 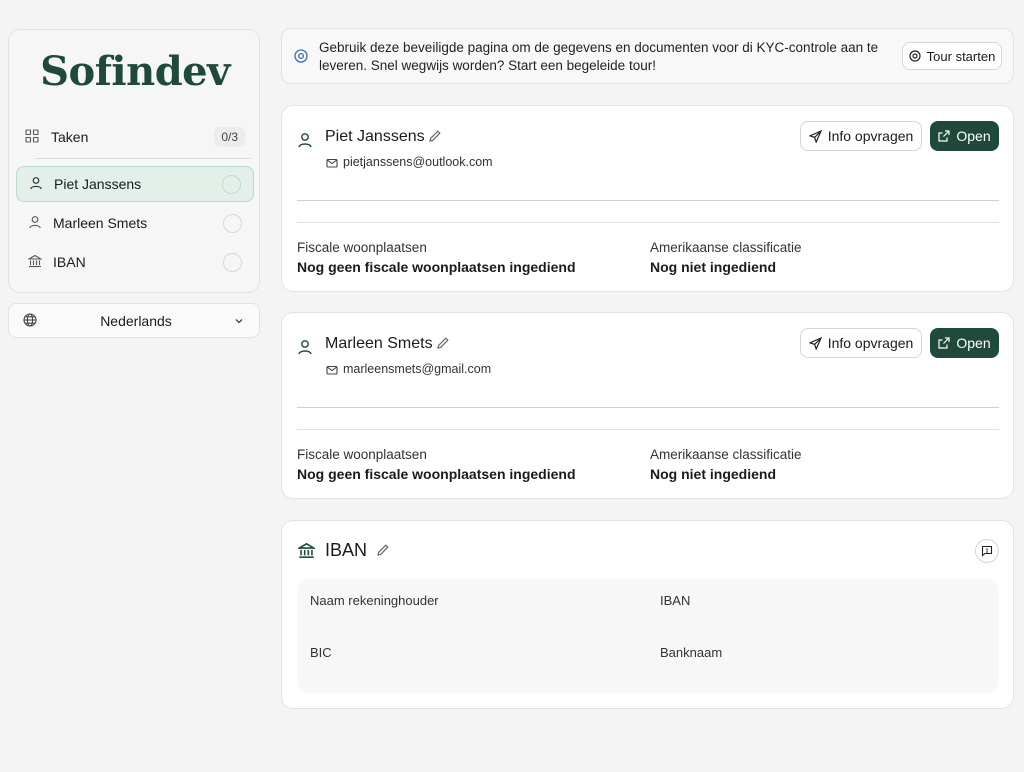 I want to click on sidebar-item-label: Marleen Smets, so click(x=100, y=223).